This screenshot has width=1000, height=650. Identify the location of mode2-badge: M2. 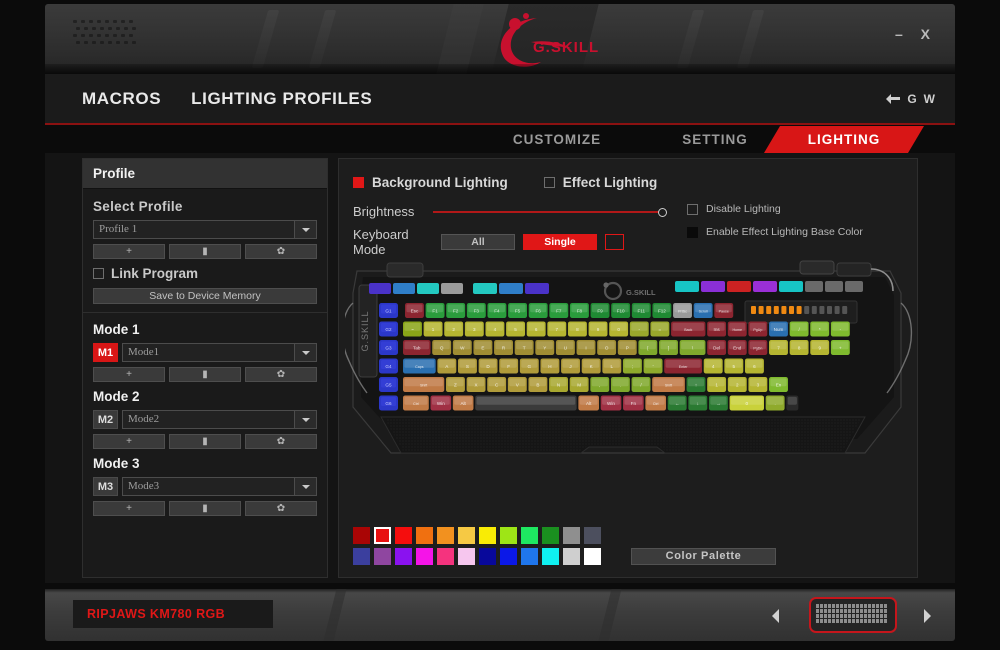
(105, 419).